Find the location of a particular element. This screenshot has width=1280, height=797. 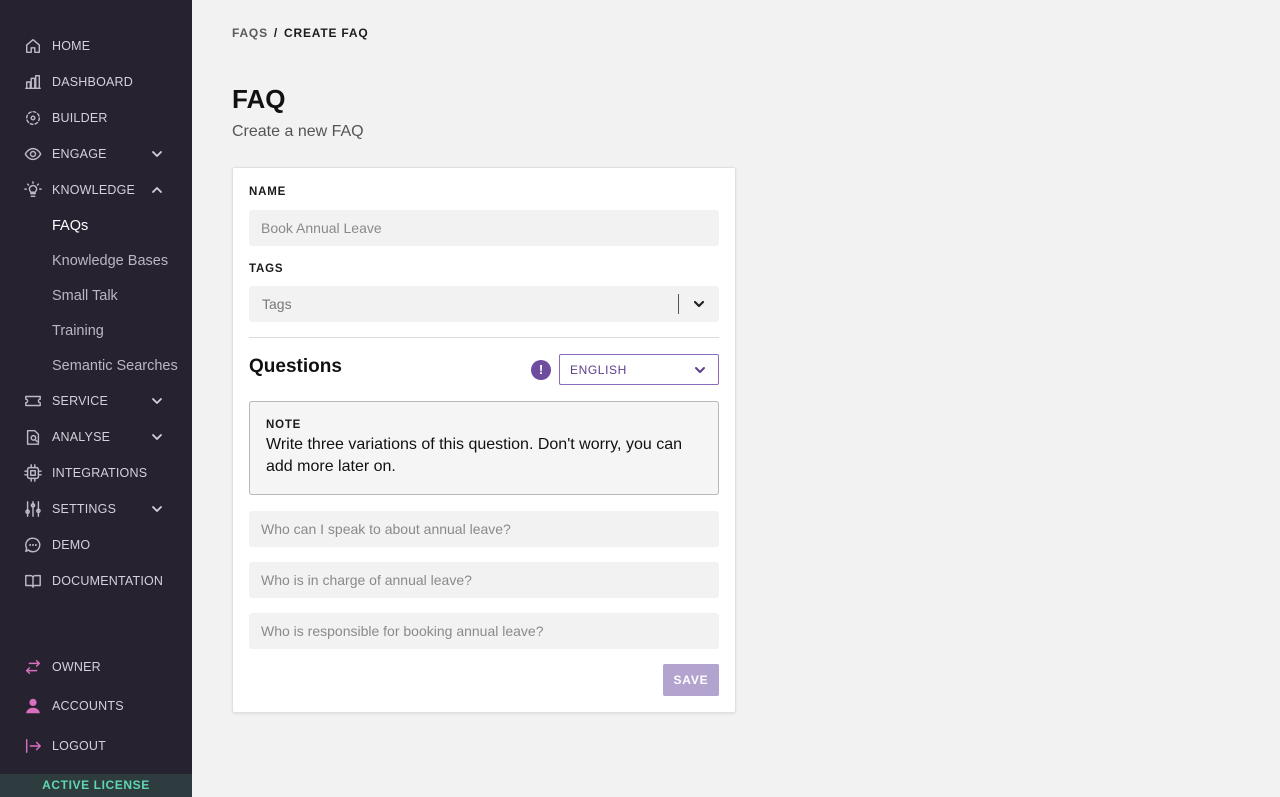

nav-settings: SETTINGS is located at coordinates (99, 509).